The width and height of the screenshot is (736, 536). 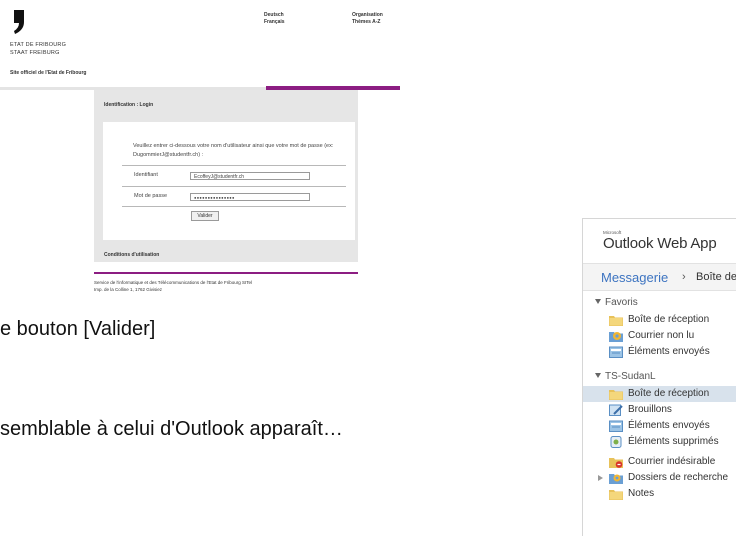 I want to click on favorites-section-toggle: Favoris, so click(x=616, y=302).